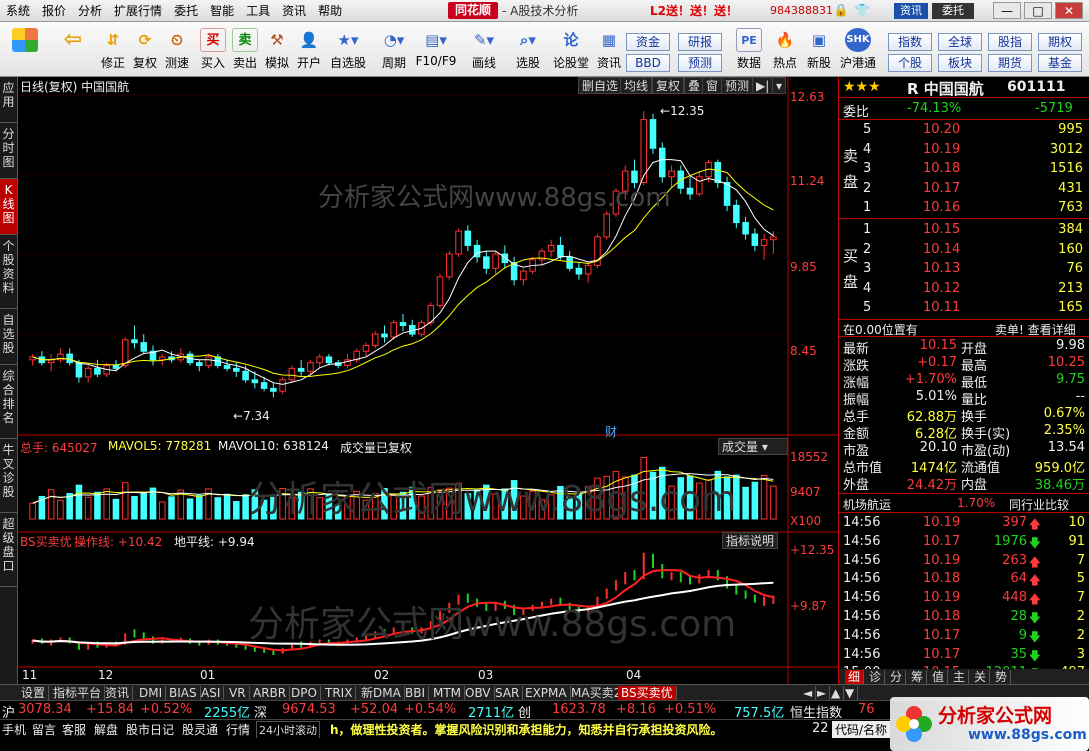  What do you see at coordinates (1060, 63) in the screenshot?
I see `funds-button: 基金` at bounding box center [1060, 63].